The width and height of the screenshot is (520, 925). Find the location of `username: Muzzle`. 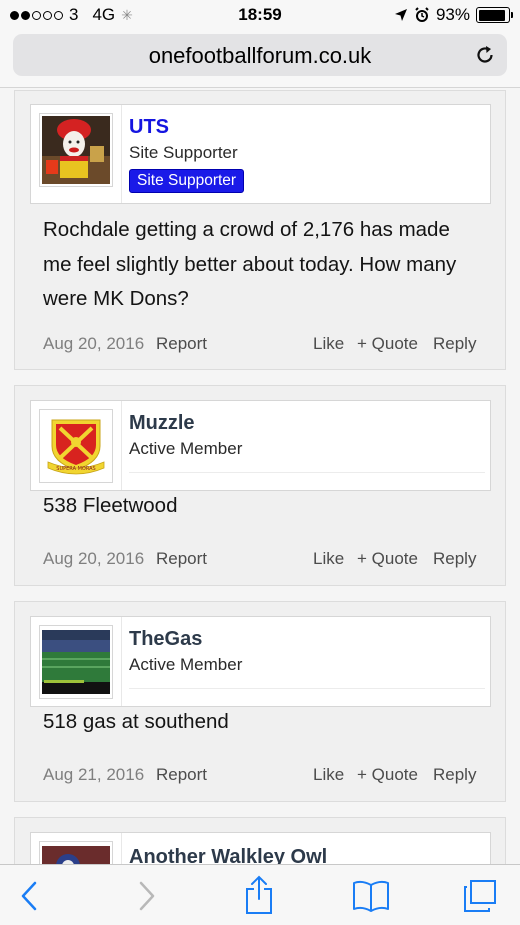

username: Muzzle is located at coordinates (162, 423).